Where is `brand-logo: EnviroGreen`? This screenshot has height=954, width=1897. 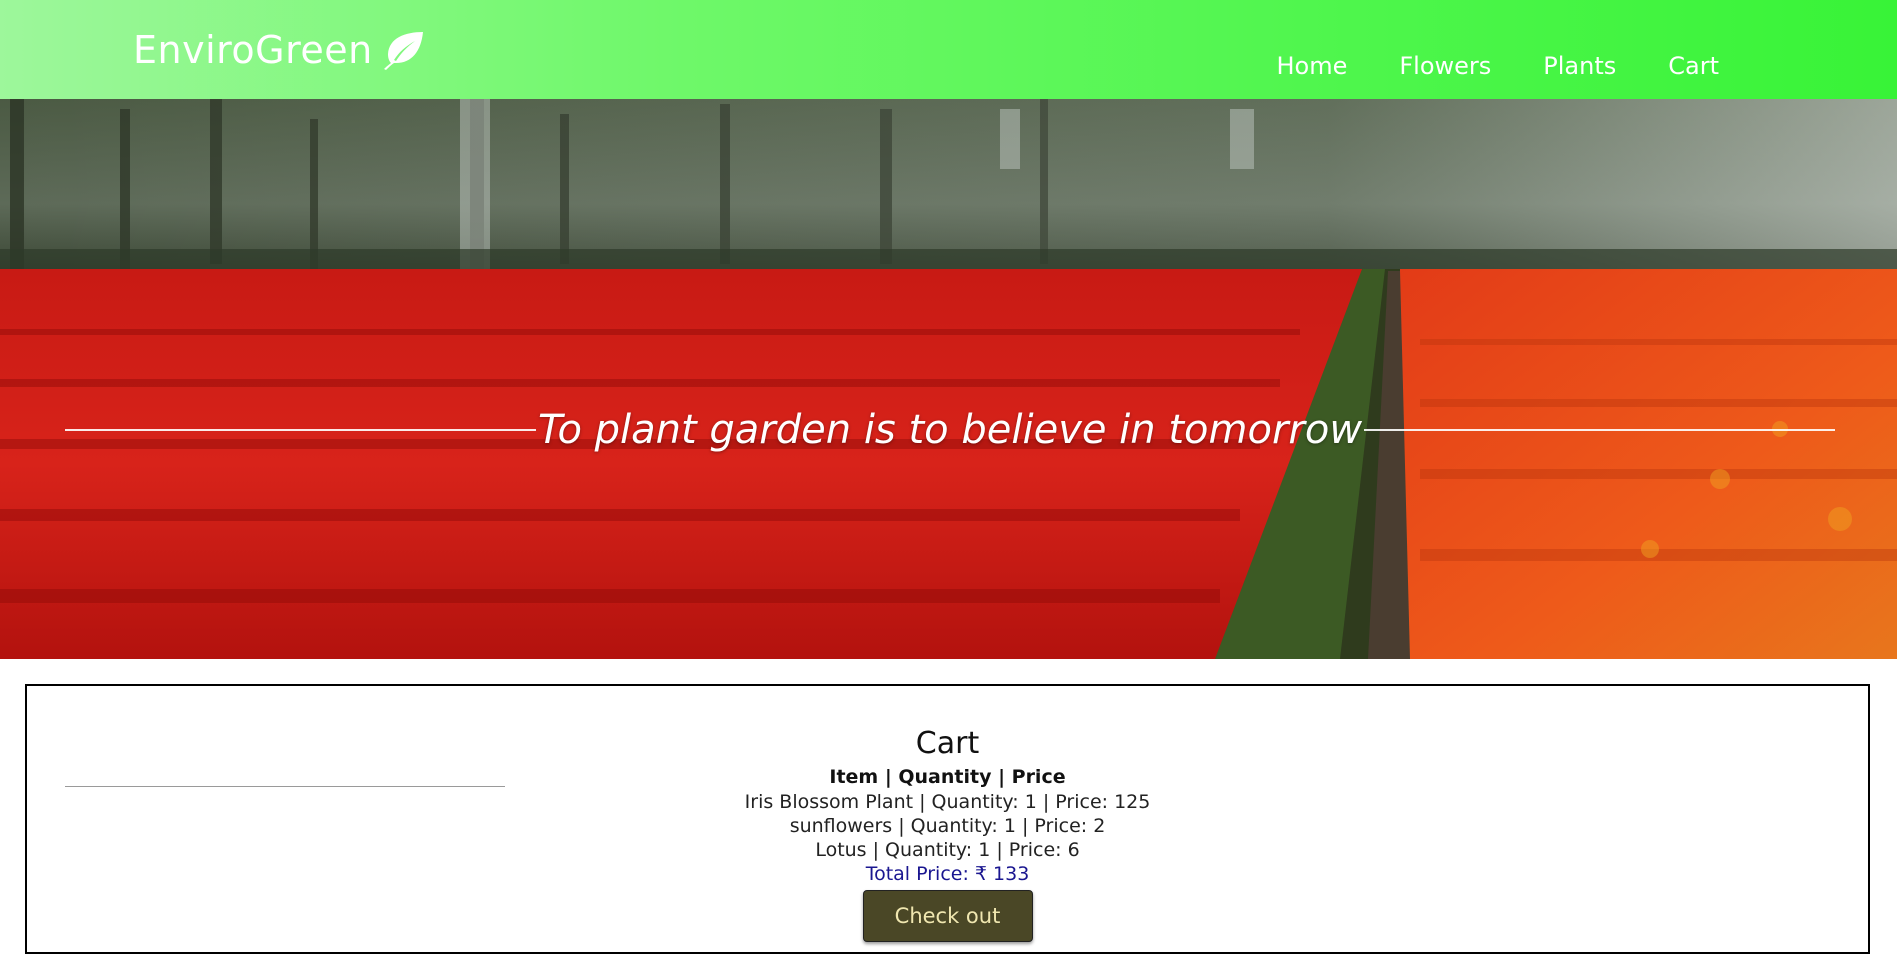
brand-logo: EnviroGreen is located at coordinates (279, 50).